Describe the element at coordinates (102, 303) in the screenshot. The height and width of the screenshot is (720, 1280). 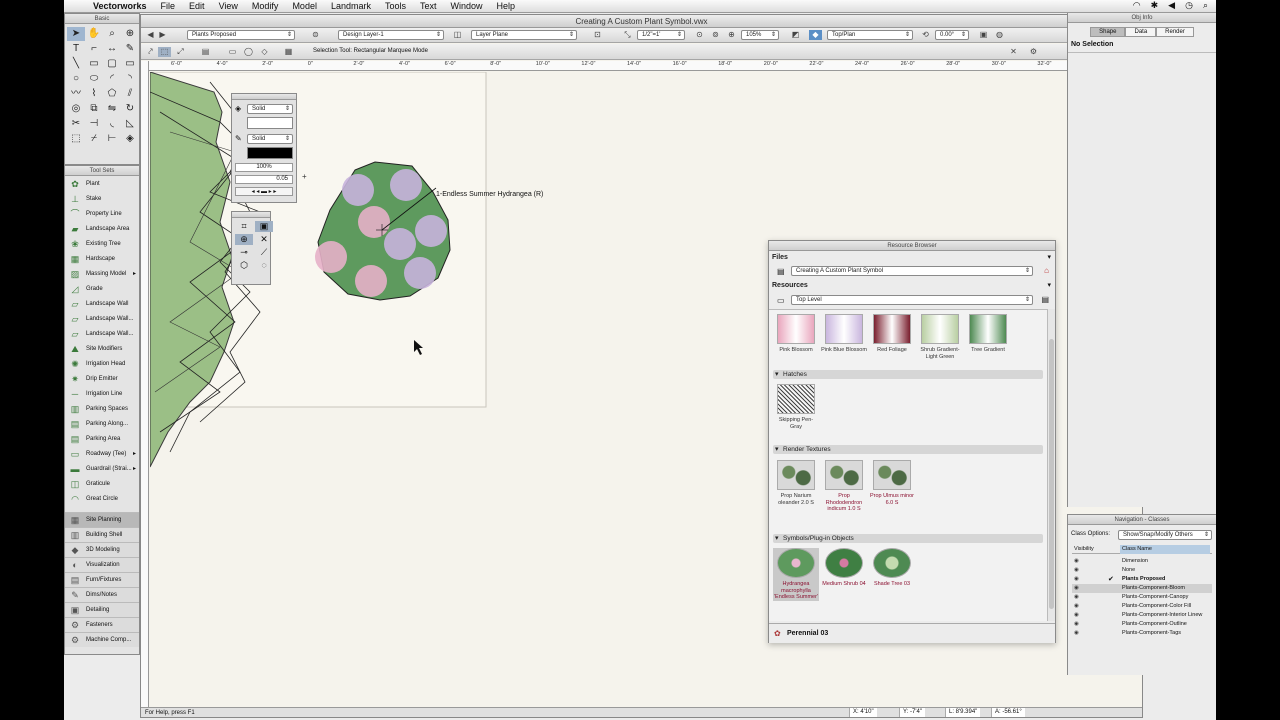
I see `toolset-item: ▱ Landscape Wall` at that location.